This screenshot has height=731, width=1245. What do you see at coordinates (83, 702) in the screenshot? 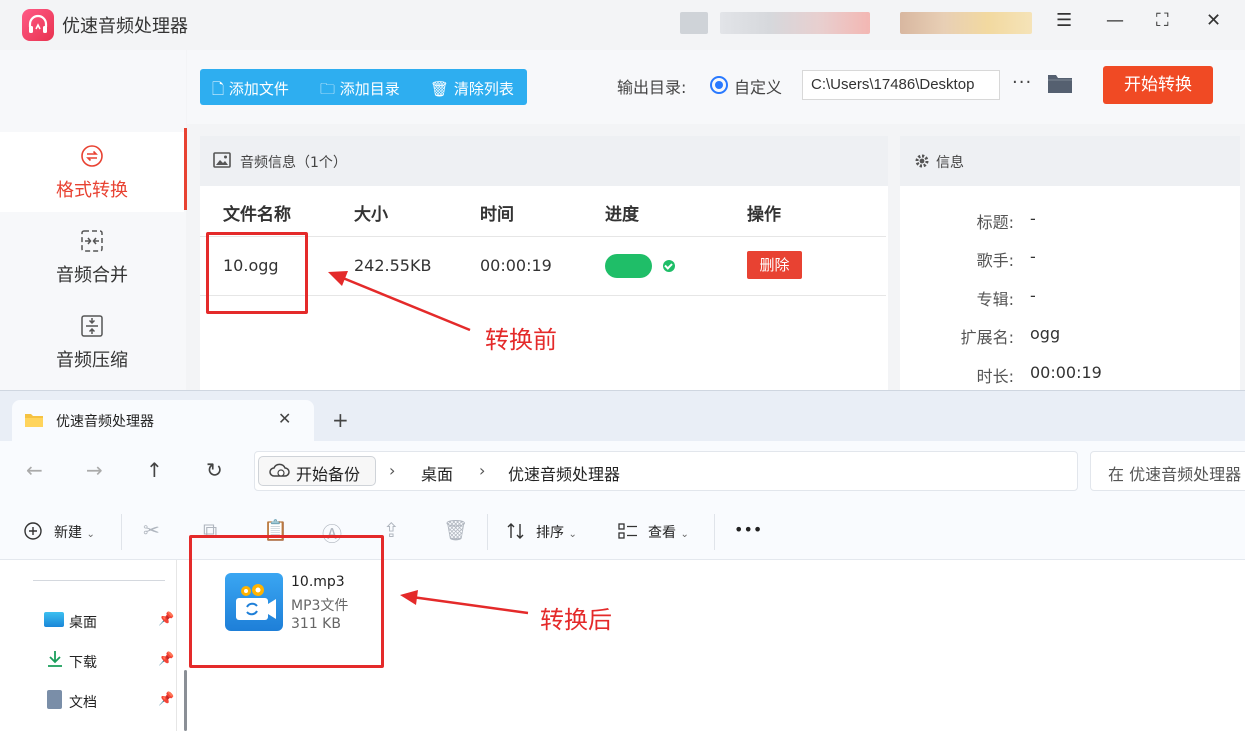
I see `nav-item-documents: 文档` at bounding box center [83, 702].